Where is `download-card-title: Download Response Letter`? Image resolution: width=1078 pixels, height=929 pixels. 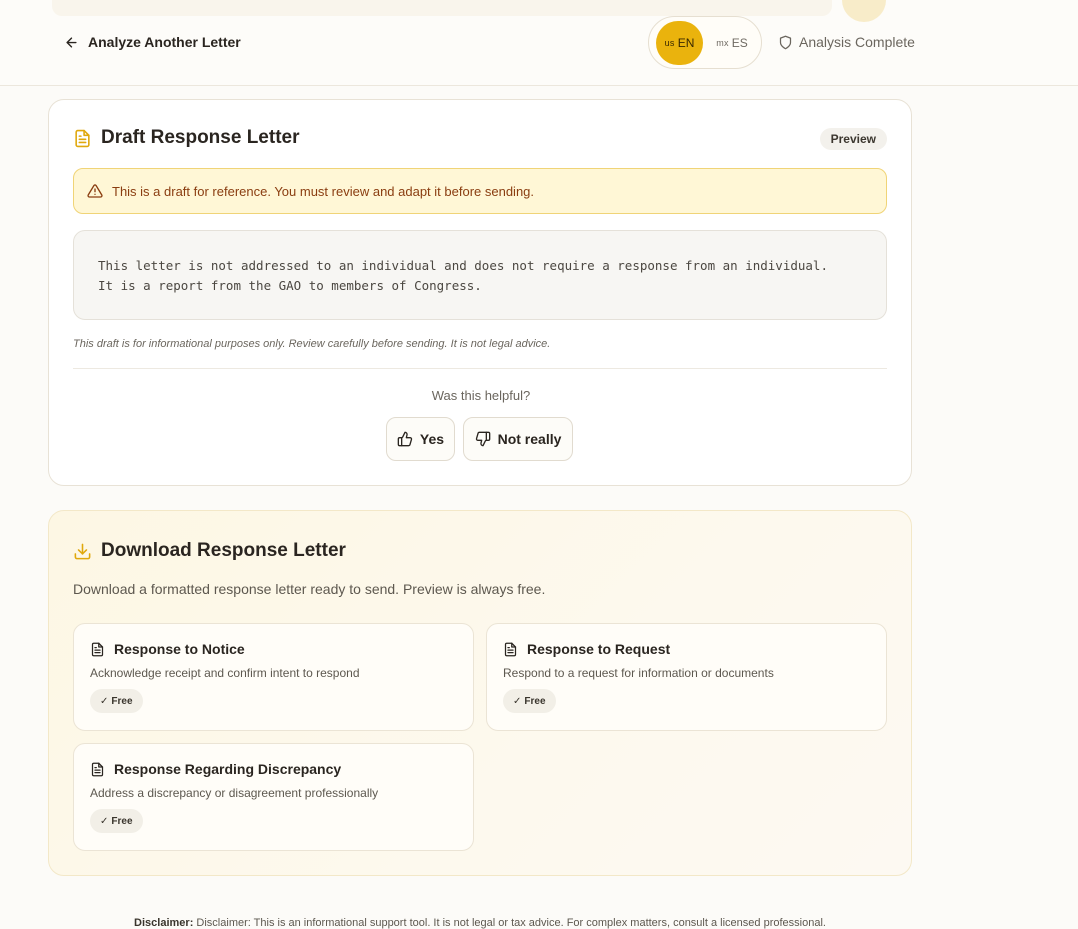
download-card-title: Download Response Letter is located at coordinates (209, 551).